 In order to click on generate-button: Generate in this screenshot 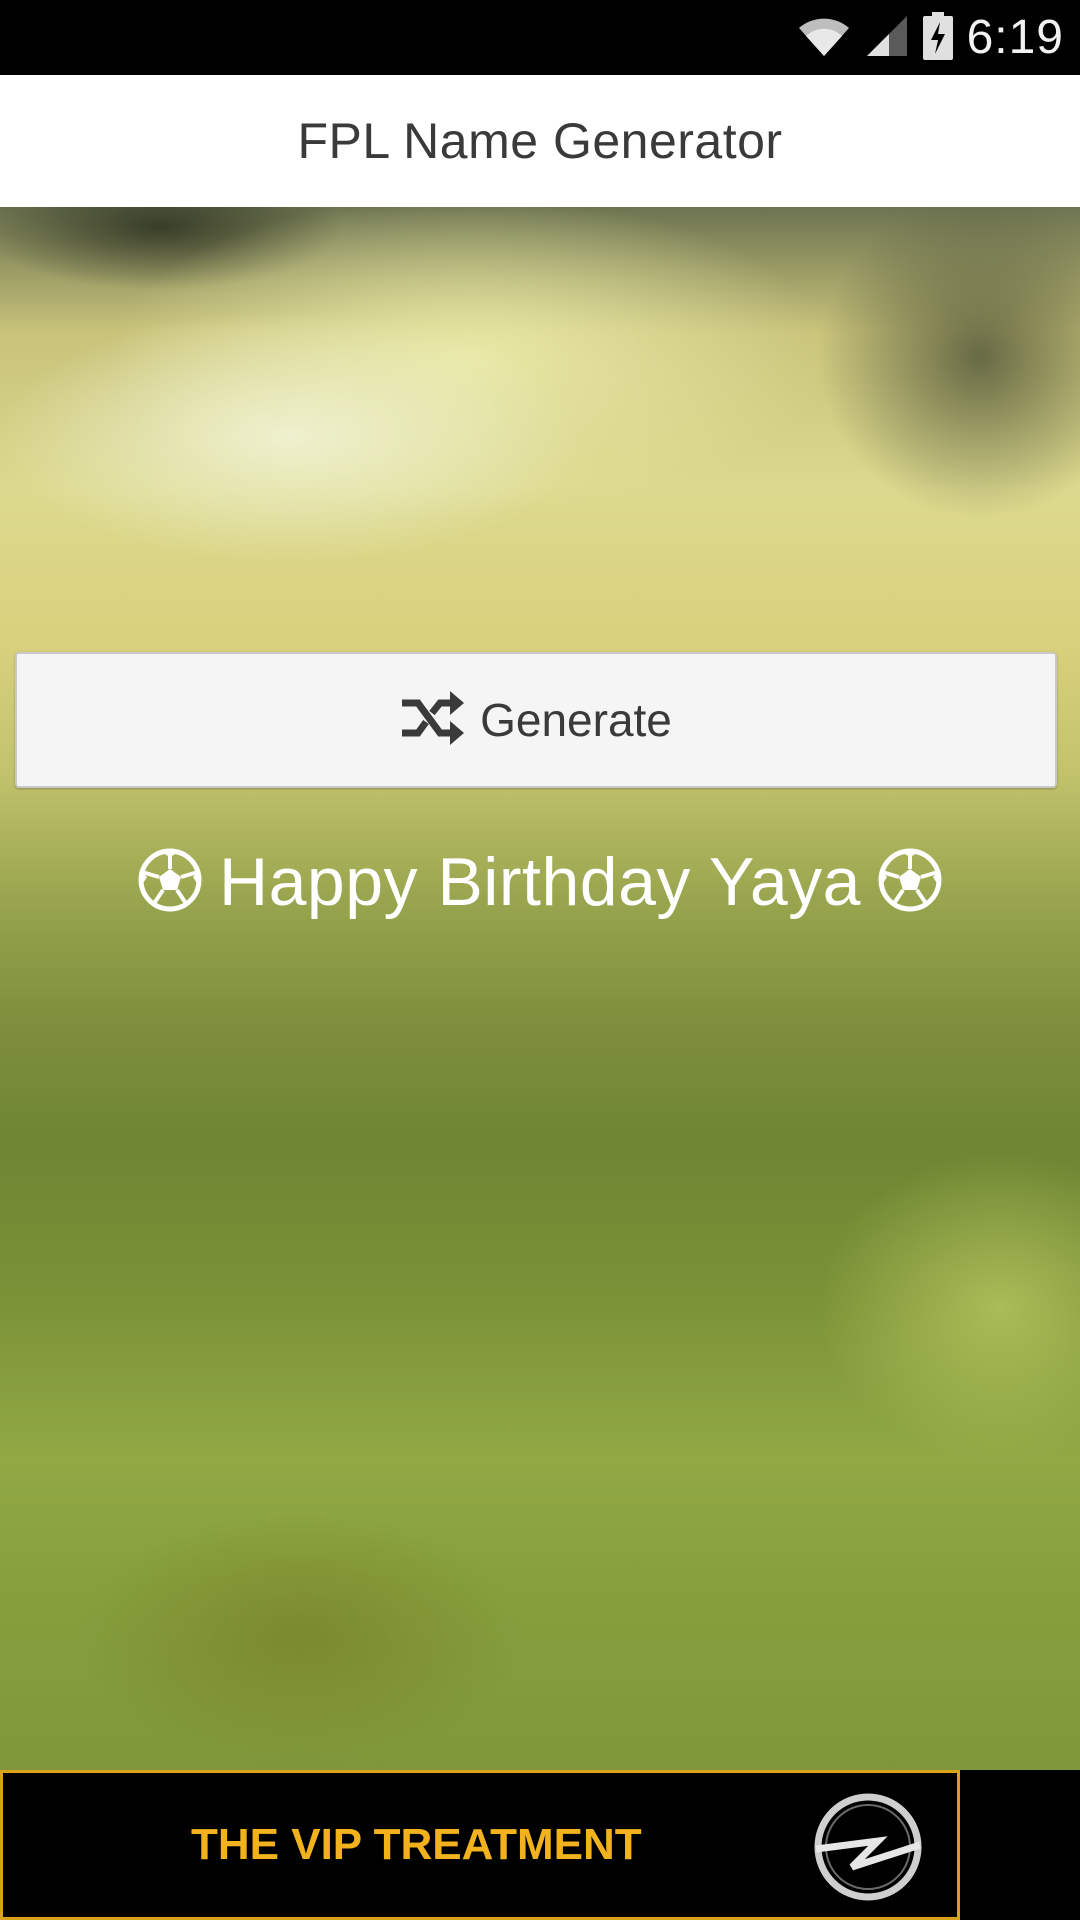, I will do `click(536, 720)`.